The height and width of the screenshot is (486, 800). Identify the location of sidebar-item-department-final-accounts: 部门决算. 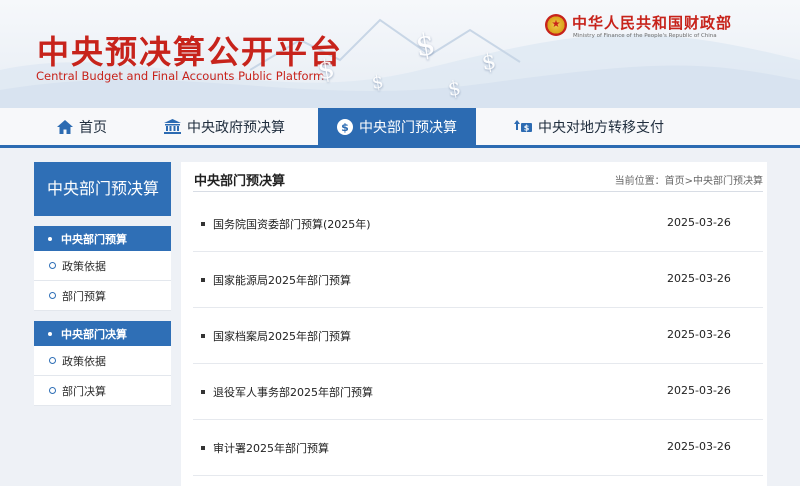
(102, 391).